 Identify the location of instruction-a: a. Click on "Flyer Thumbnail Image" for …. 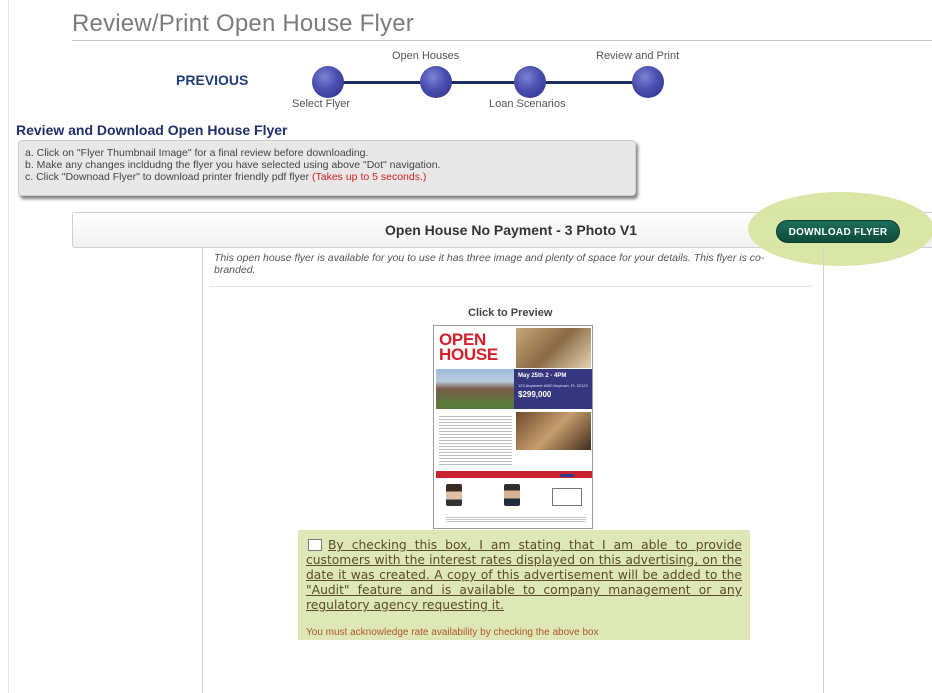
(197, 153).